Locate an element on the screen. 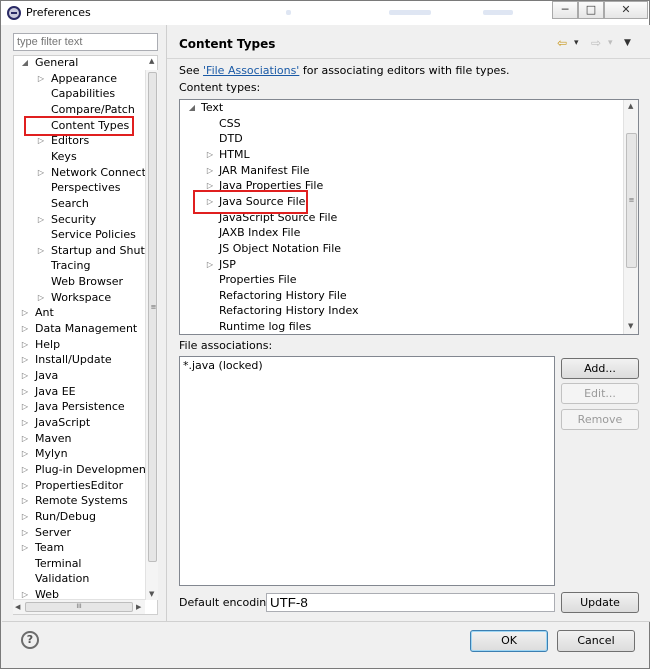 The height and width of the screenshot is (669, 650). sidebar-item-label: Compare/Patch is located at coordinates (93, 109).